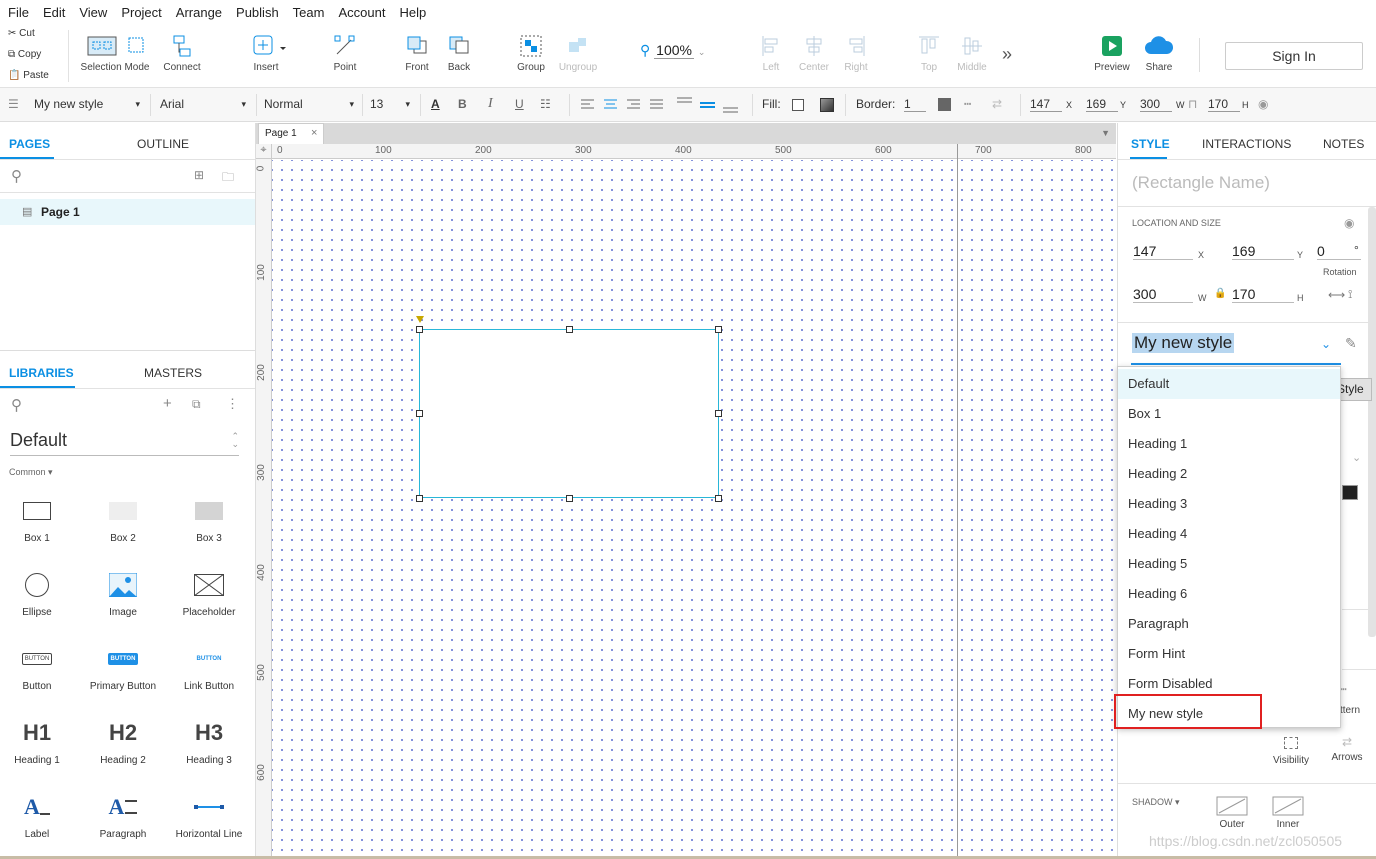  Describe the element at coordinates (40, 666) in the screenshot. I see `library-item-button: BUTTON Button` at that location.